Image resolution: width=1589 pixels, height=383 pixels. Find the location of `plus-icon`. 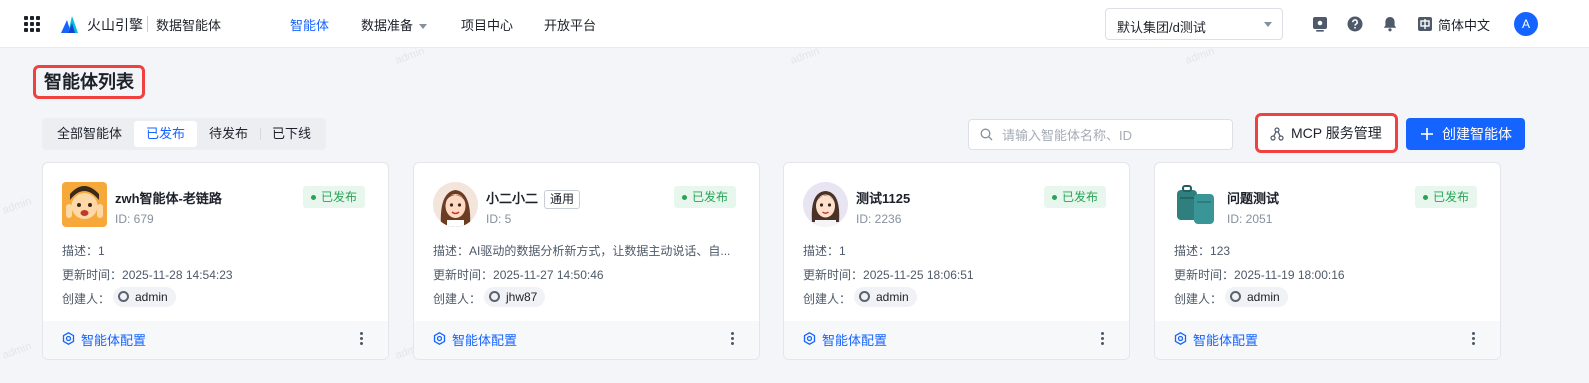

plus-icon is located at coordinates (1427, 134).